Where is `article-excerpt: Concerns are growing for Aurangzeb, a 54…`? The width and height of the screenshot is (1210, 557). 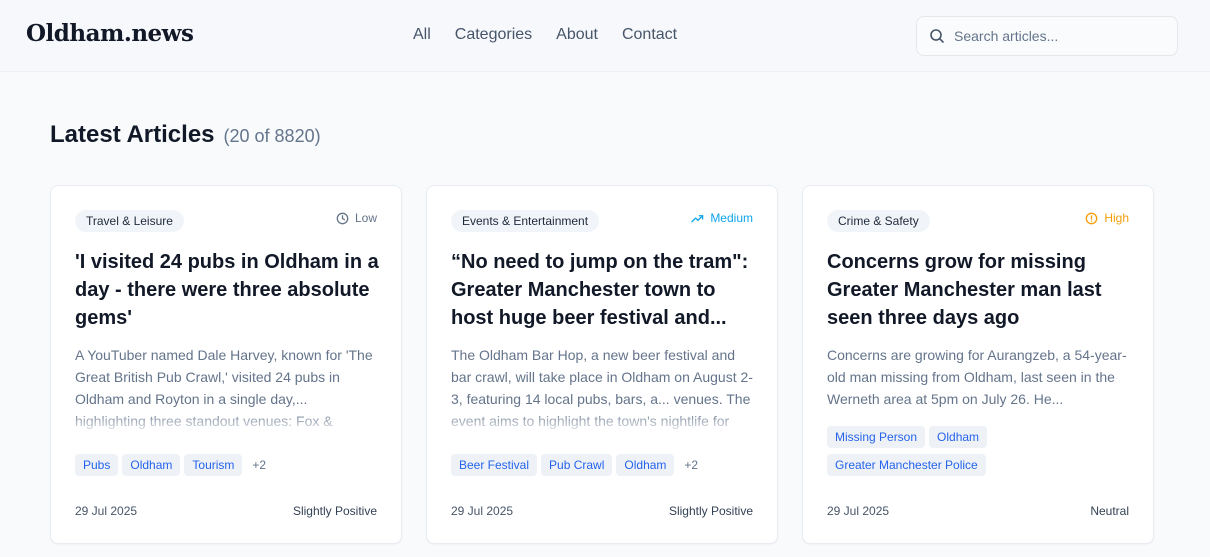 article-excerpt: Concerns are growing for Aurangzeb, a 54… is located at coordinates (977, 377).